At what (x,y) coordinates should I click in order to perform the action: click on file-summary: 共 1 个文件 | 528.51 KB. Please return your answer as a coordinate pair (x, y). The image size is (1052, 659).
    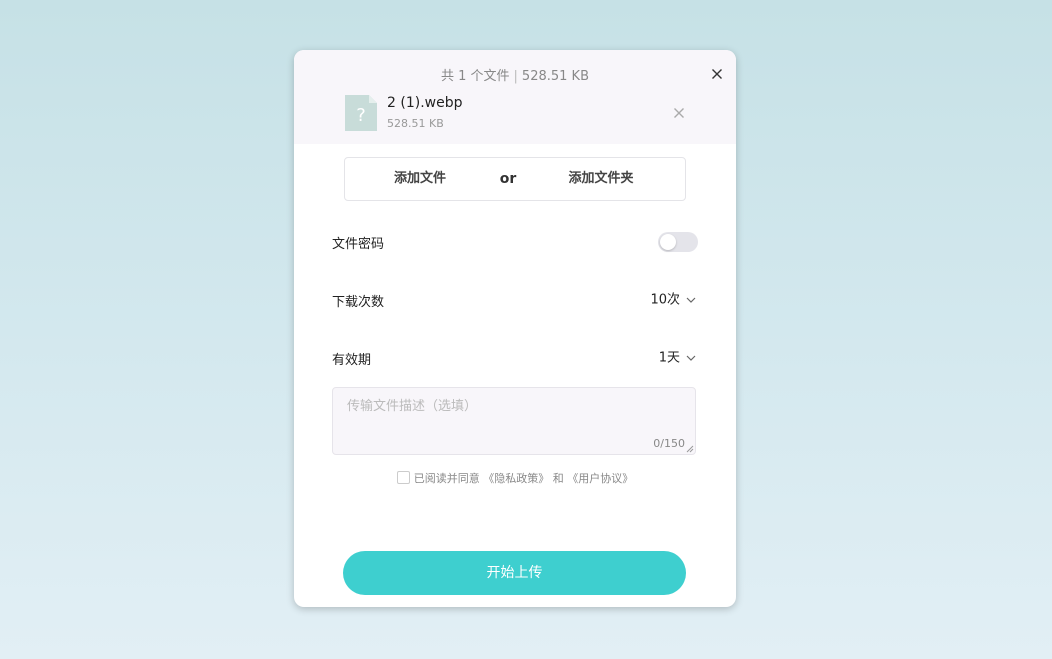
    Looking at the image, I should click on (515, 74).